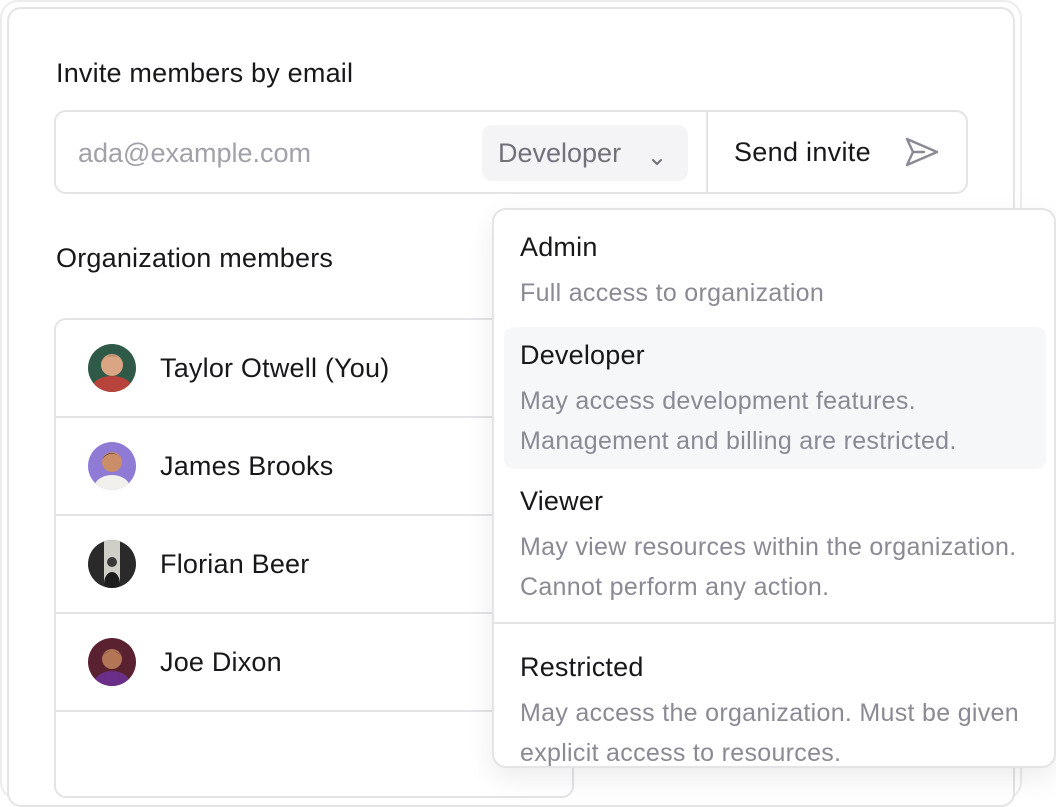 This screenshot has height=807, width=1056. Describe the element at coordinates (922, 155) in the screenshot. I see `send-icon` at that location.